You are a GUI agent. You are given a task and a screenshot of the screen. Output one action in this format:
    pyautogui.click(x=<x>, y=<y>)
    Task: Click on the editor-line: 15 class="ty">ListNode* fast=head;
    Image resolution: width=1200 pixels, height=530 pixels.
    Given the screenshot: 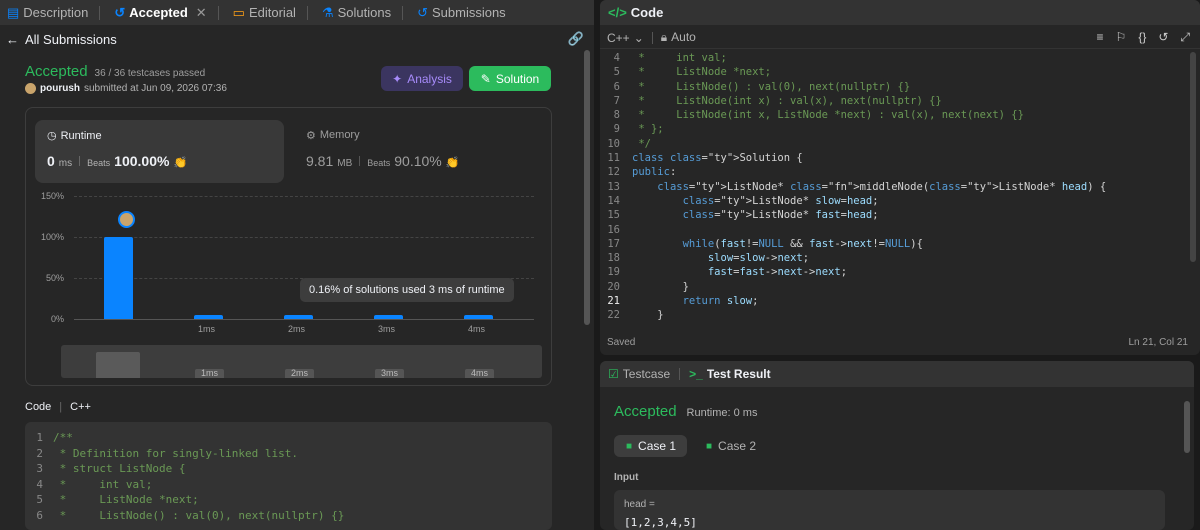 What is the action you would take?
    pyautogui.click(x=900, y=215)
    